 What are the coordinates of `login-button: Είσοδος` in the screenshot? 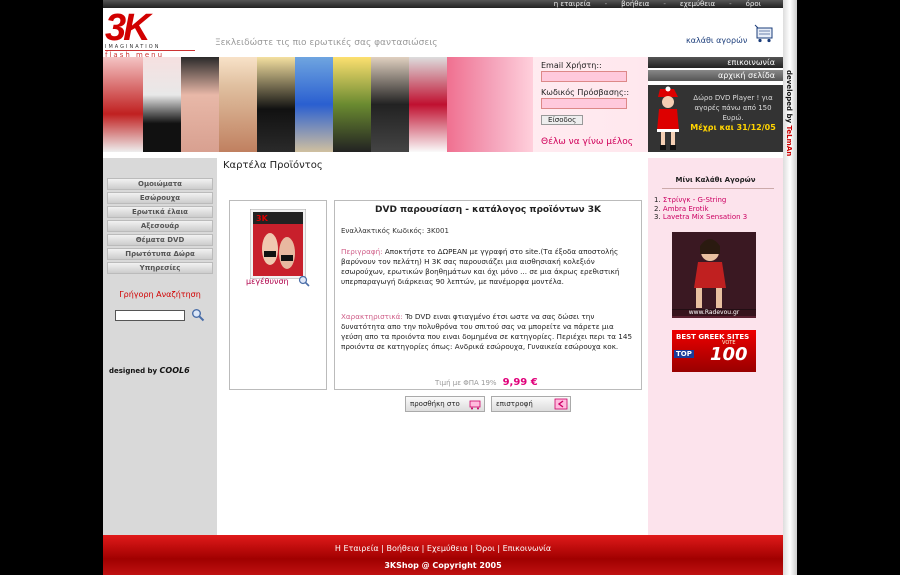 It's located at (562, 120).